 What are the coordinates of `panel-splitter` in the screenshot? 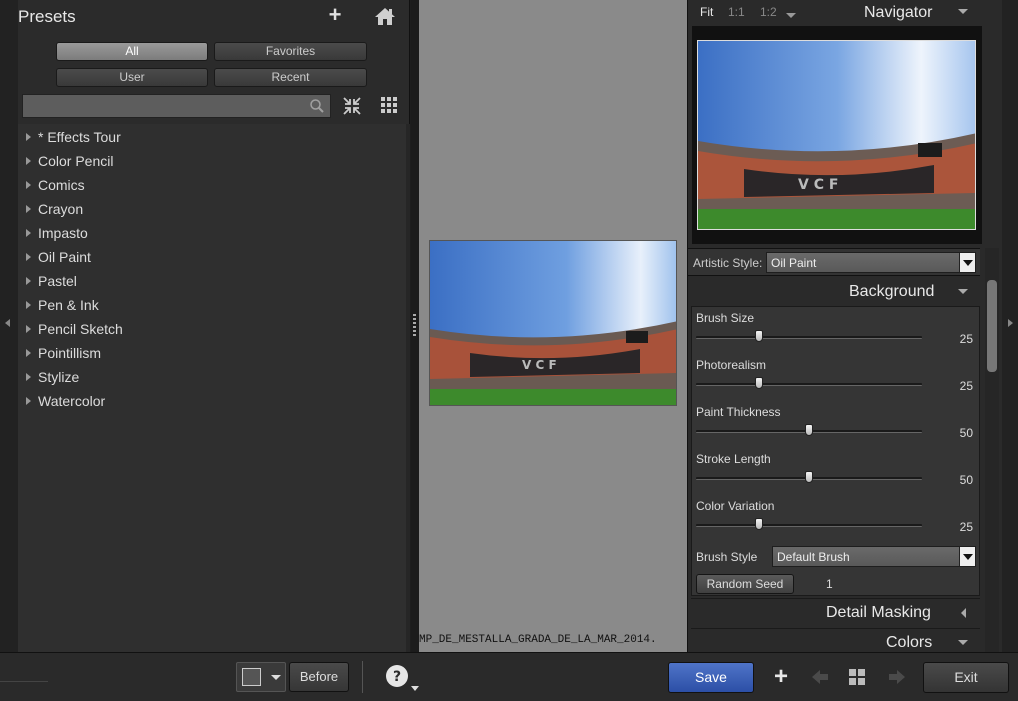 It's located at (415, 326).